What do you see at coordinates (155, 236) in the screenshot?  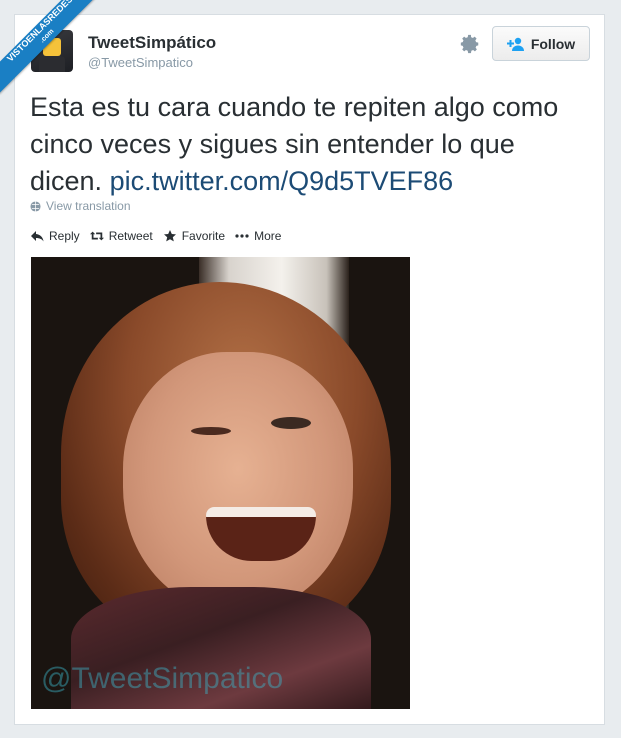 I see `tweet-actions: Reply Retweet Favorite More` at bounding box center [155, 236].